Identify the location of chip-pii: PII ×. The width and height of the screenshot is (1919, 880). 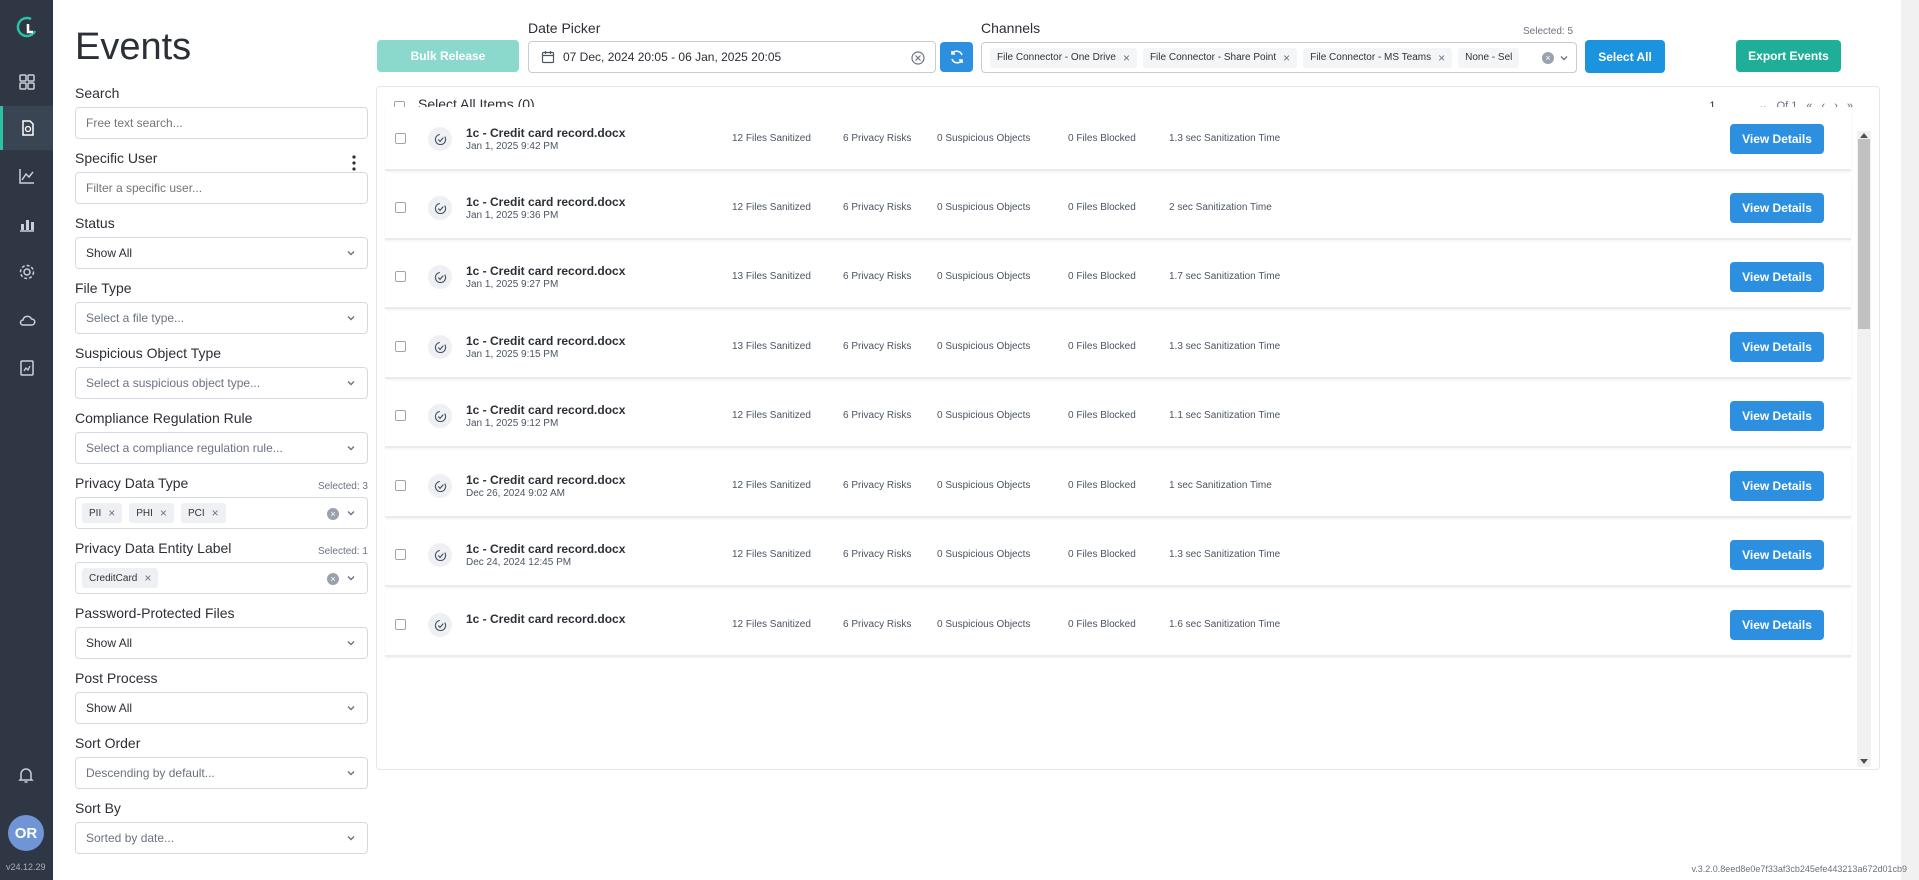
(102, 513).